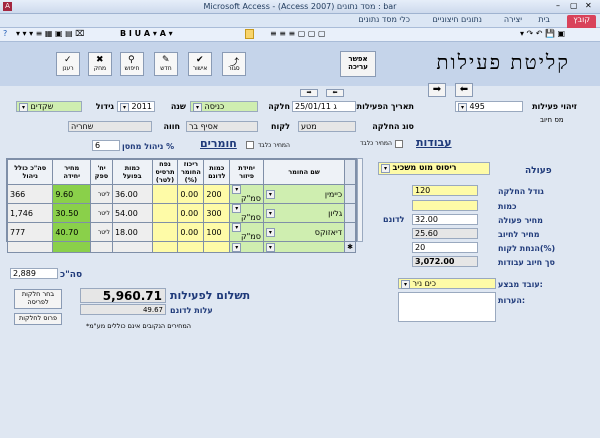 The image size is (600, 438). I want to click on col-per-dunam: כמות לדונם, so click(217, 172).